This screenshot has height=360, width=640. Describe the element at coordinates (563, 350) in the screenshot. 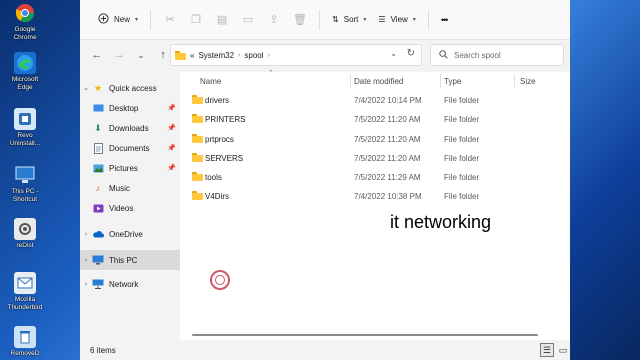

I see `tiles-view-button: ▭` at that location.